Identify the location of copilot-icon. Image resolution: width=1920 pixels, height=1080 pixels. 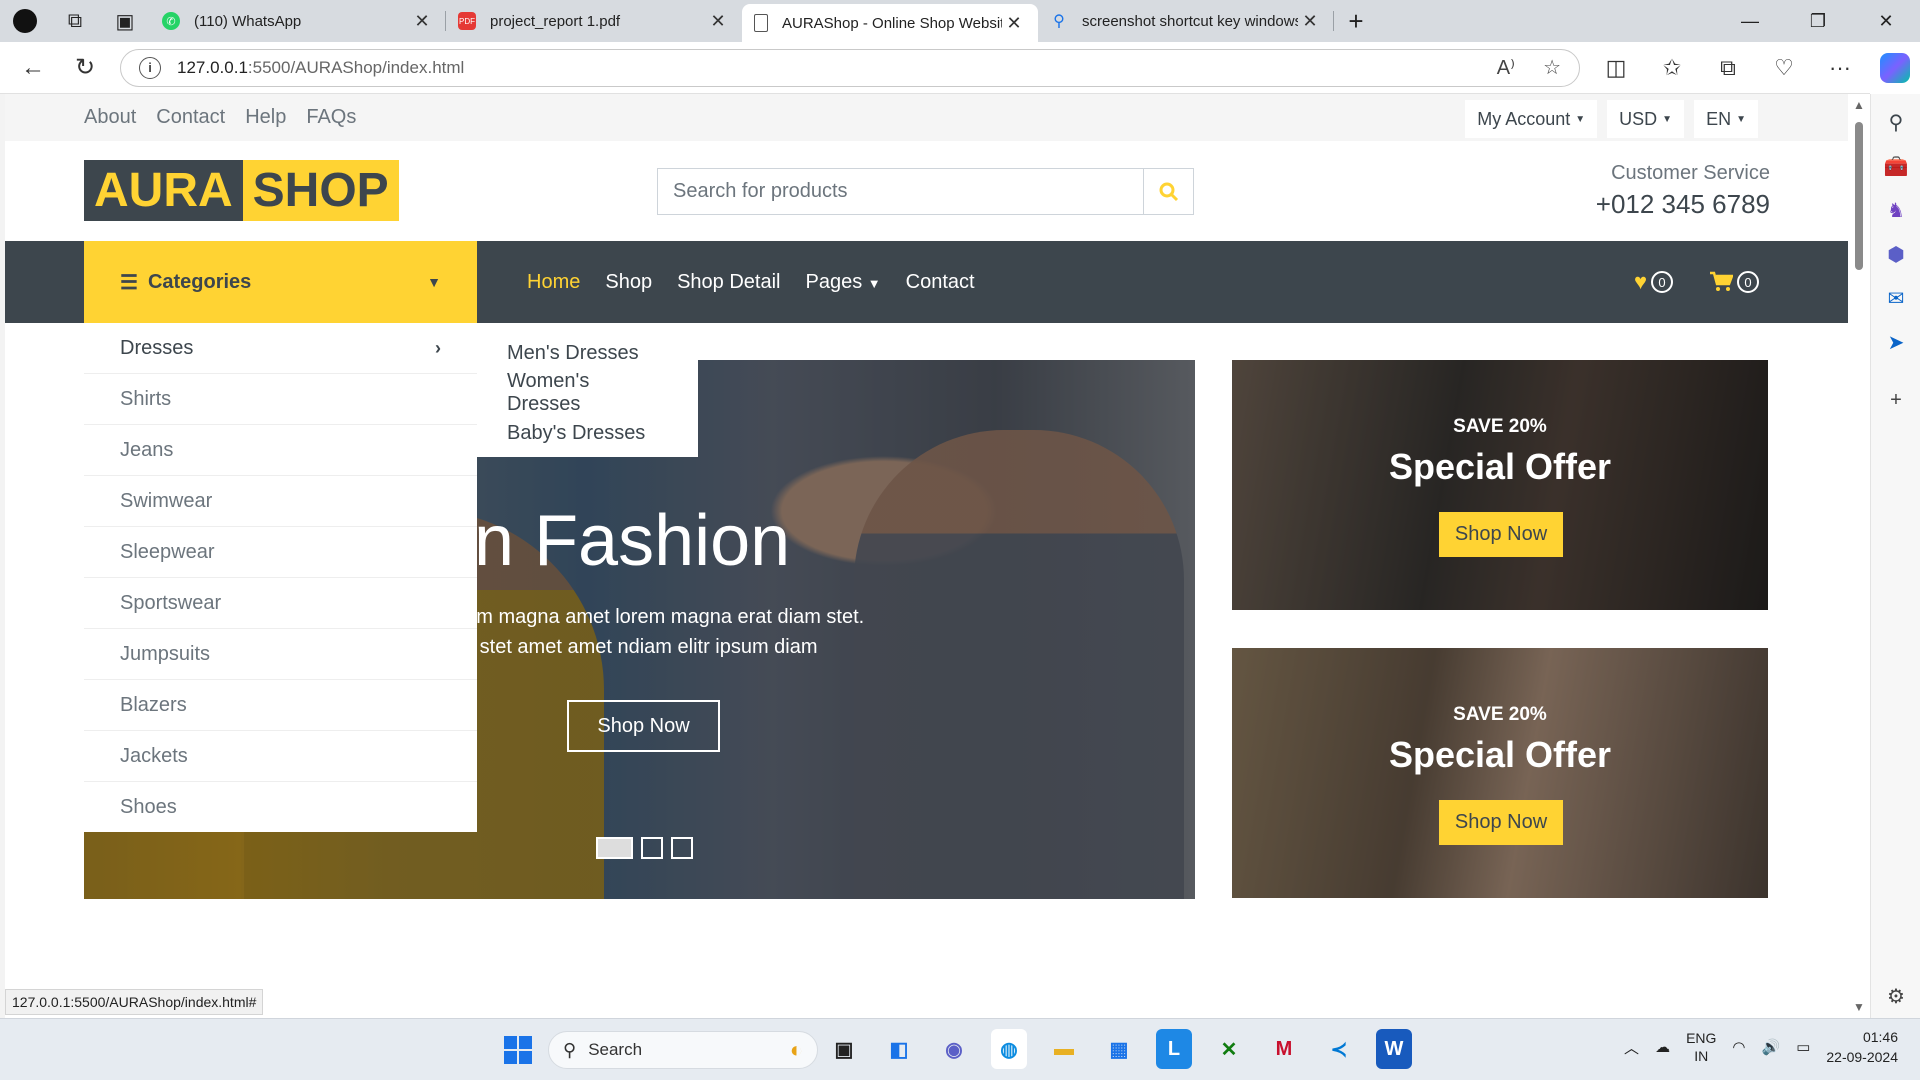
(1895, 68).